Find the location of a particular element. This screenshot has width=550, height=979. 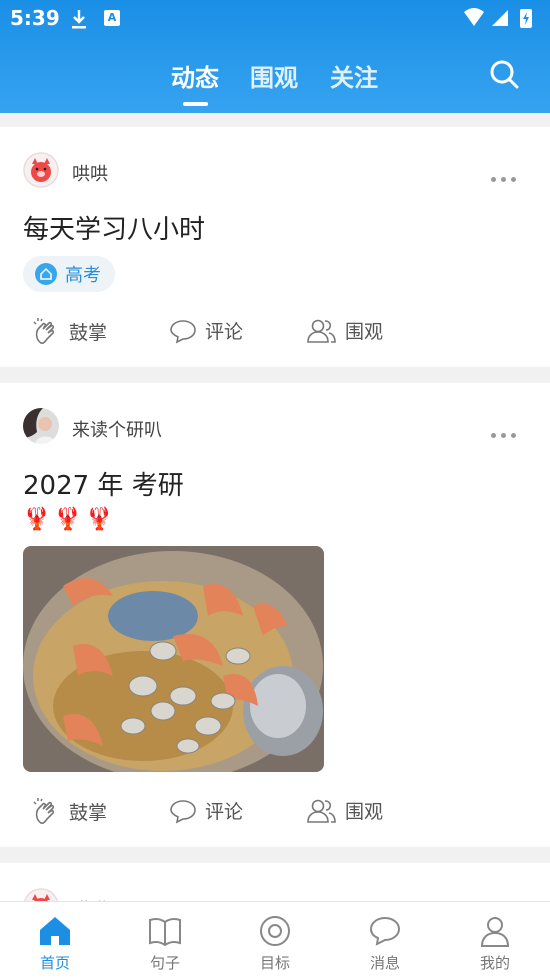

nav-home-label: 首页 is located at coordinates (54, 963).